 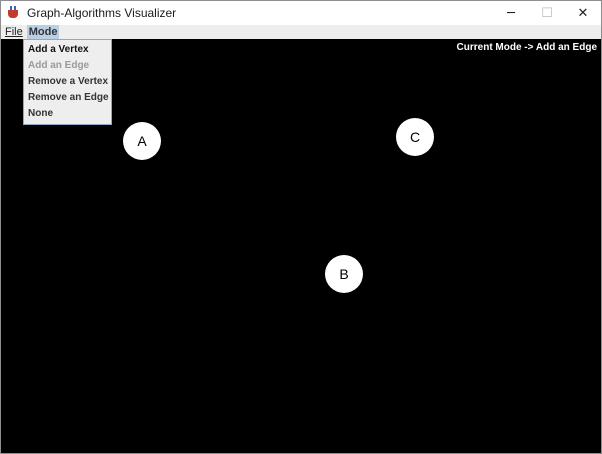 I want to click on menu-item-remove-vertex: Remove a Vertex, so click(x=67, y=82).